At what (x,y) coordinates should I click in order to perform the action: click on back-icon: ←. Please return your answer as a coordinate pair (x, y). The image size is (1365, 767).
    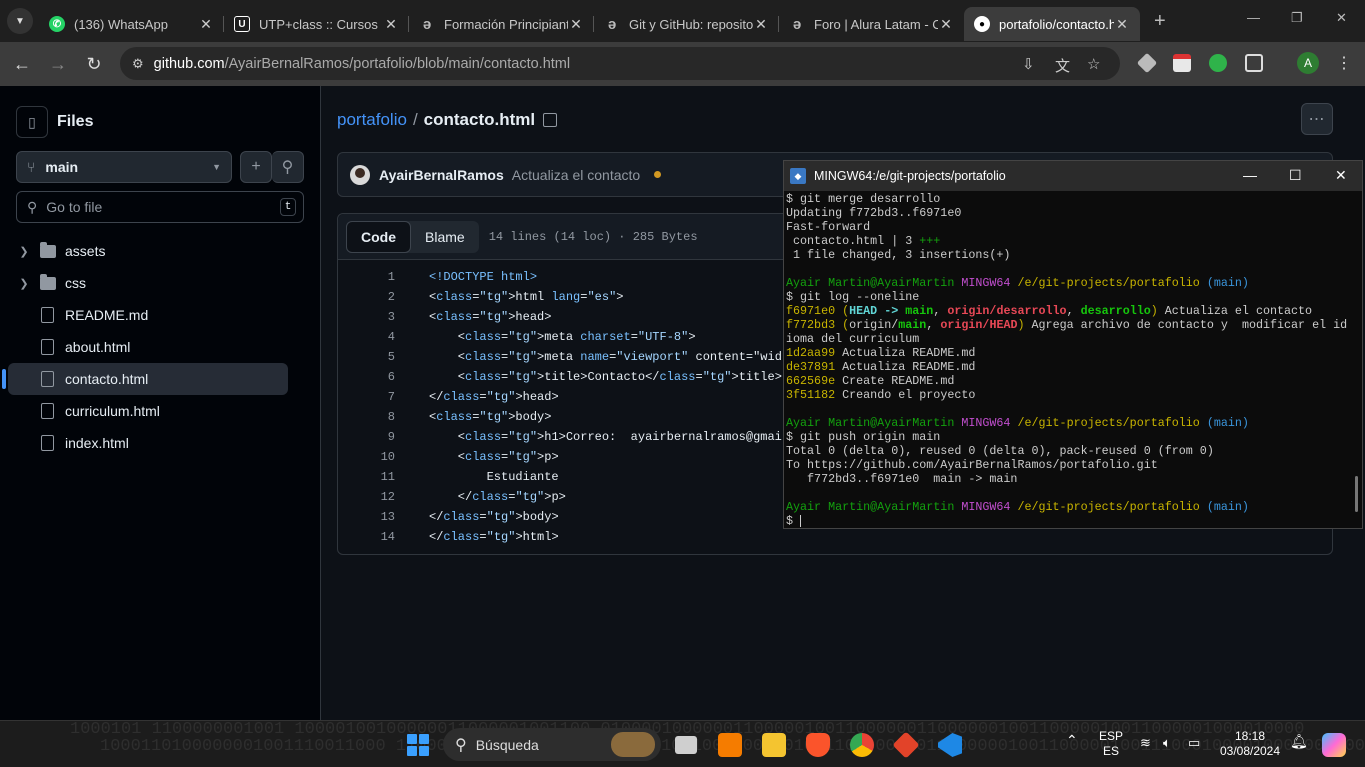
    Looking at the image, I should click on (22, 64).